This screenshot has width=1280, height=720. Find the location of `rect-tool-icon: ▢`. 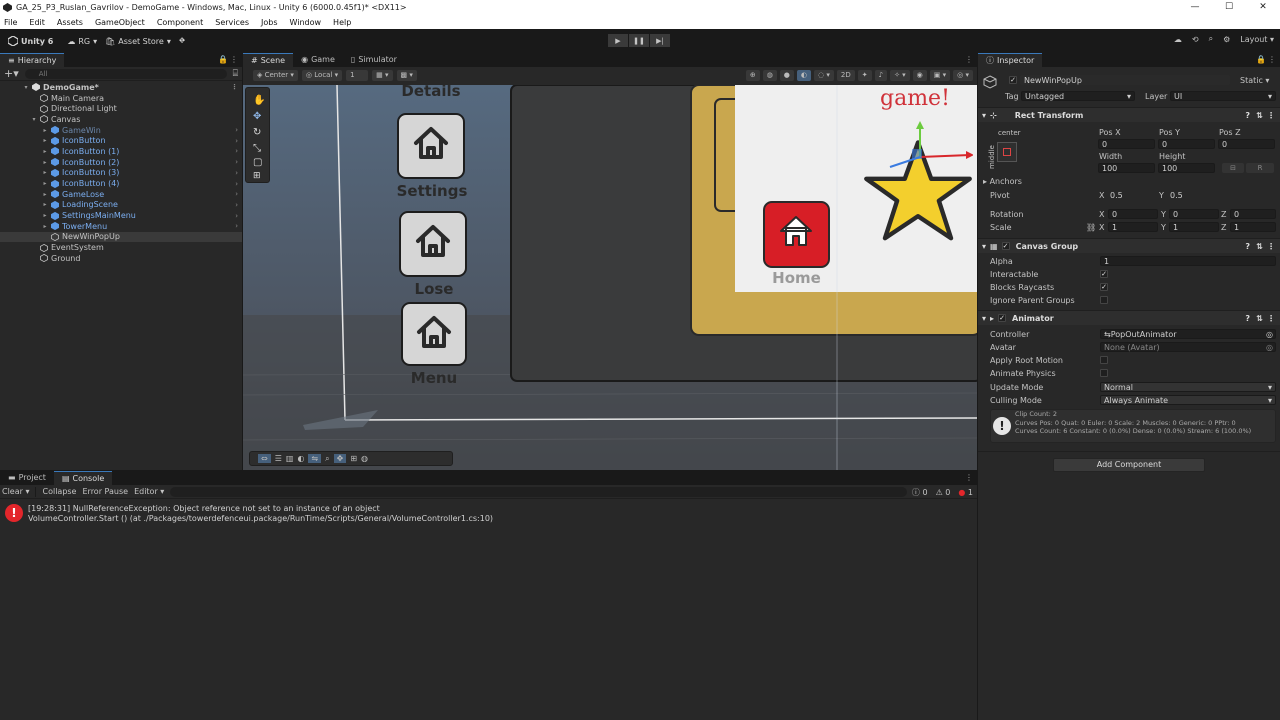

rect-tool-icon: ▢ is located at coordinates (257, 162).